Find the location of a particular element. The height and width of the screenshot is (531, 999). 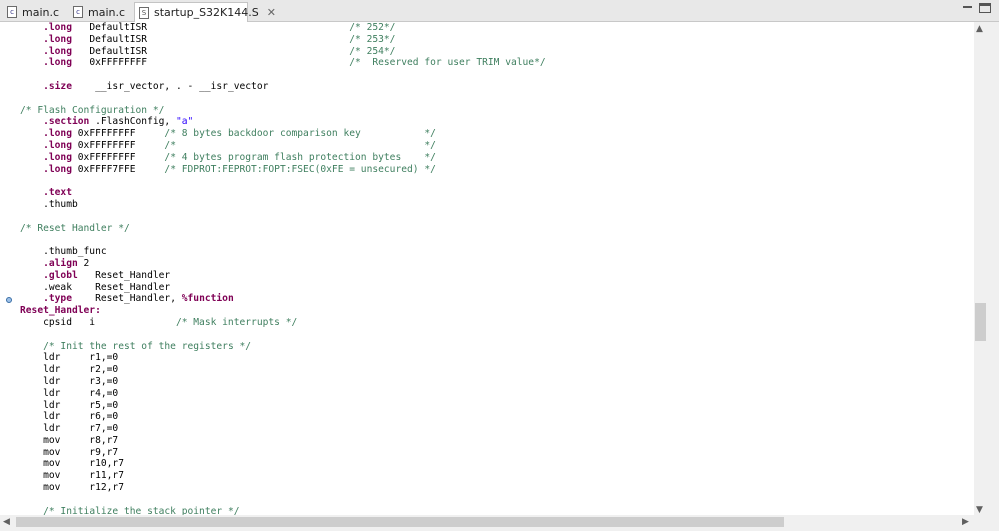

scroll-left-icon: ◀ is located at coordinates (6, 522).